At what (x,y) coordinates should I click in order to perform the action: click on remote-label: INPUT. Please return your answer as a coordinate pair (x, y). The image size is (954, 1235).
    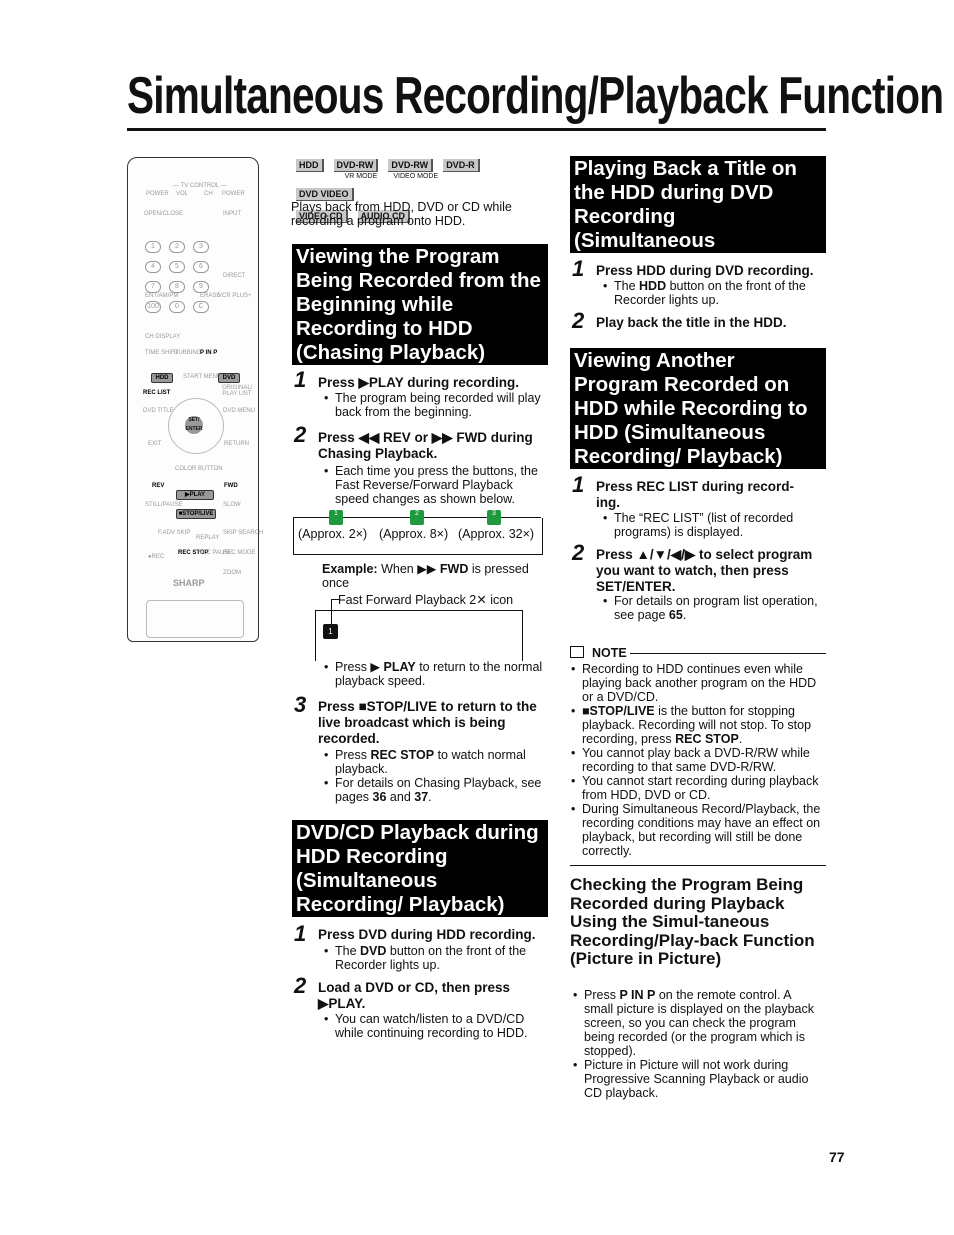
    Looking at the image, I should click on (232, 214).